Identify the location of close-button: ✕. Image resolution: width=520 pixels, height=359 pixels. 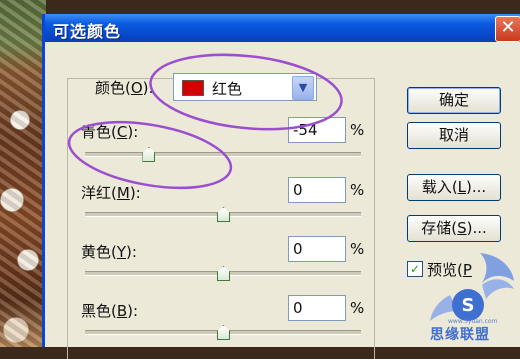
(507, 29).